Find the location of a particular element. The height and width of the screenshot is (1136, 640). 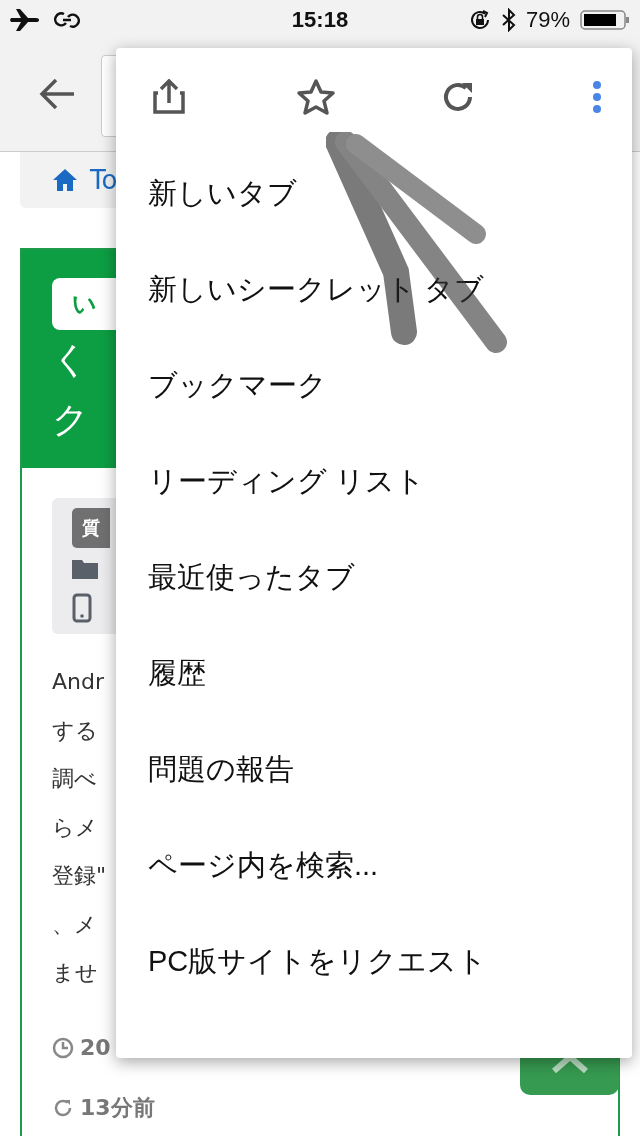

menu-item: 履歴 is located at coordinates (374, 674).